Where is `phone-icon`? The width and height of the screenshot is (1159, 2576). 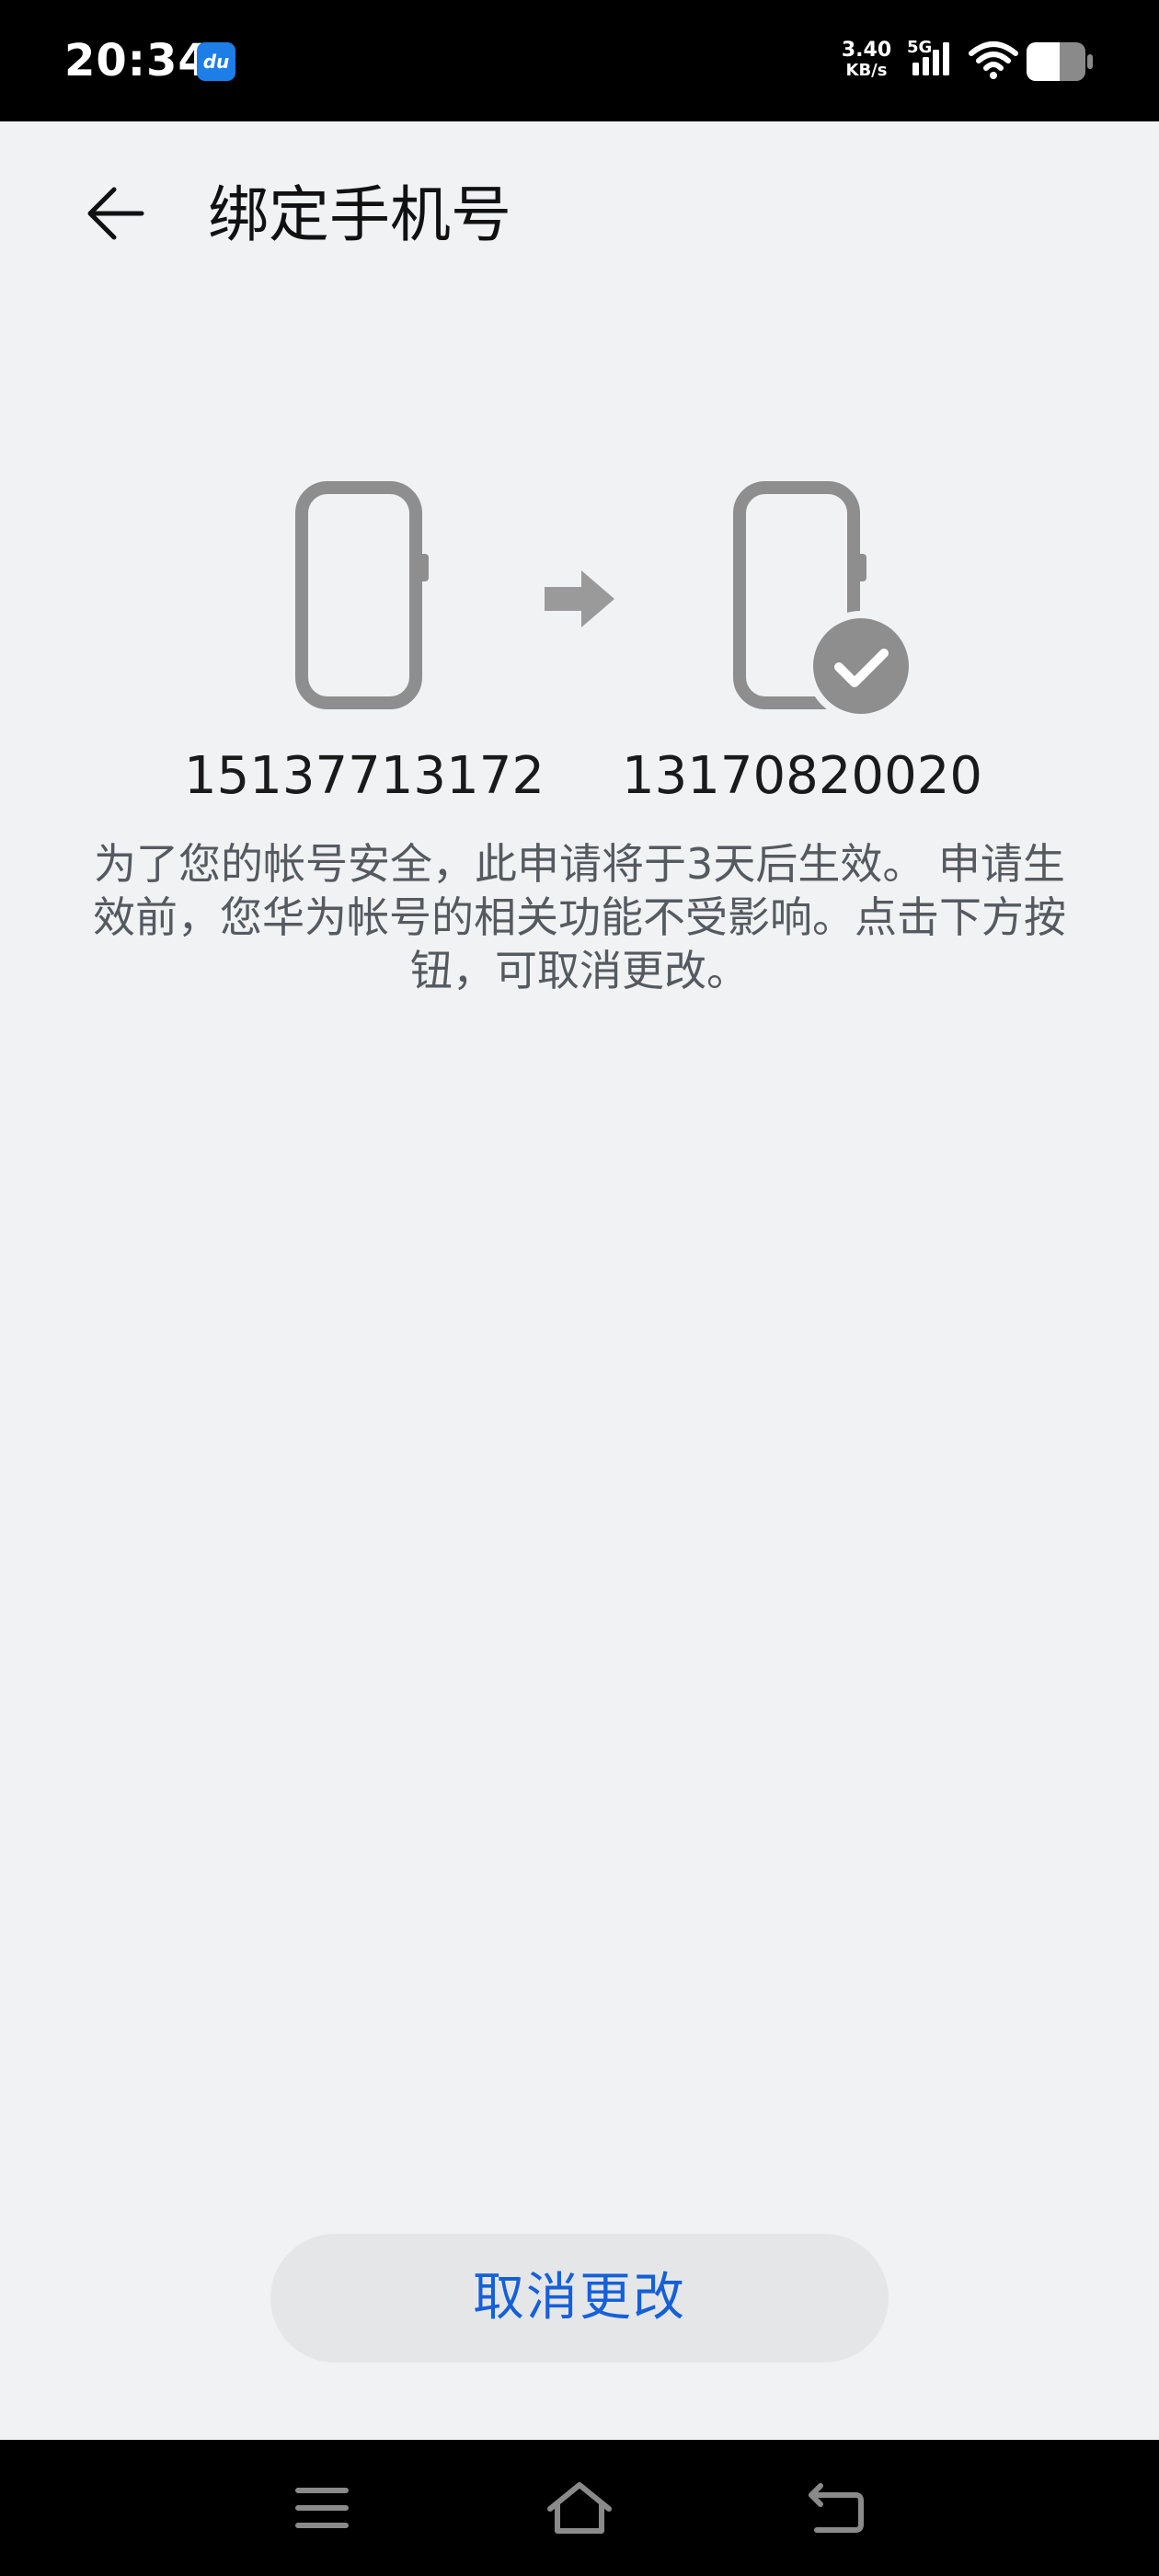 phone-icon is located at coordinates (362, 595).